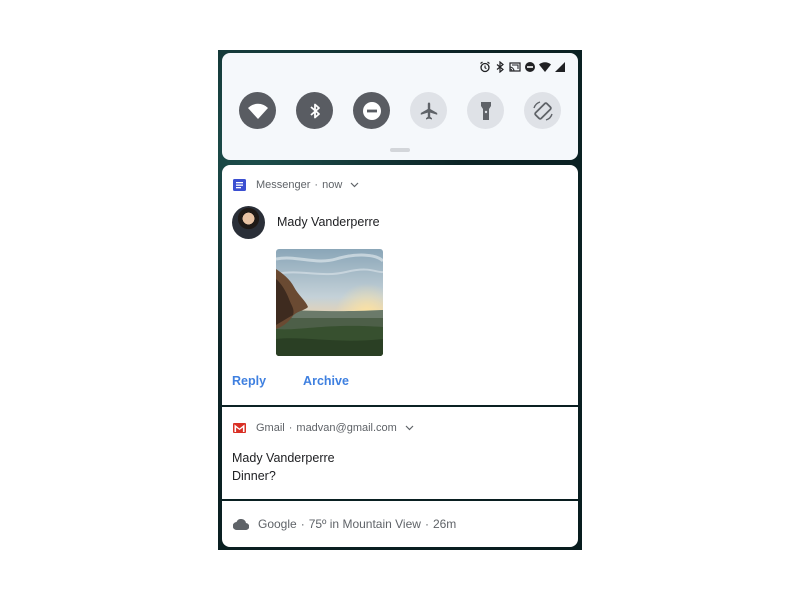 This screenshot has height=601, width=801. What do you see at coordinates (277, 524) in the screenshot?
I see `app-name: Google` at bounding box center [277, 524].